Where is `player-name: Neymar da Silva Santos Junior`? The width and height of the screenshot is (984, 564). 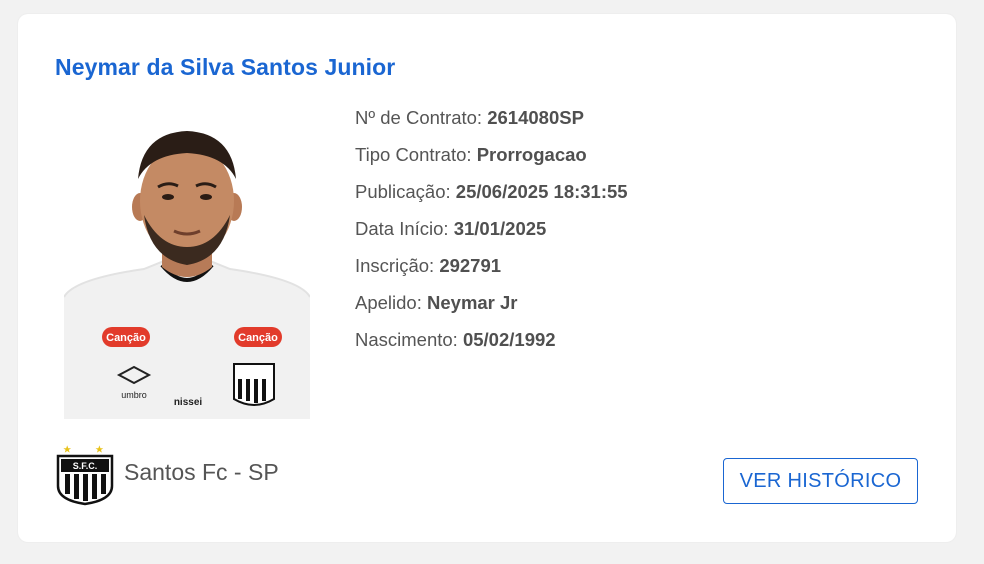 player-name: Neymar da Silva Santos Junior is located at coordinates (225, 67).